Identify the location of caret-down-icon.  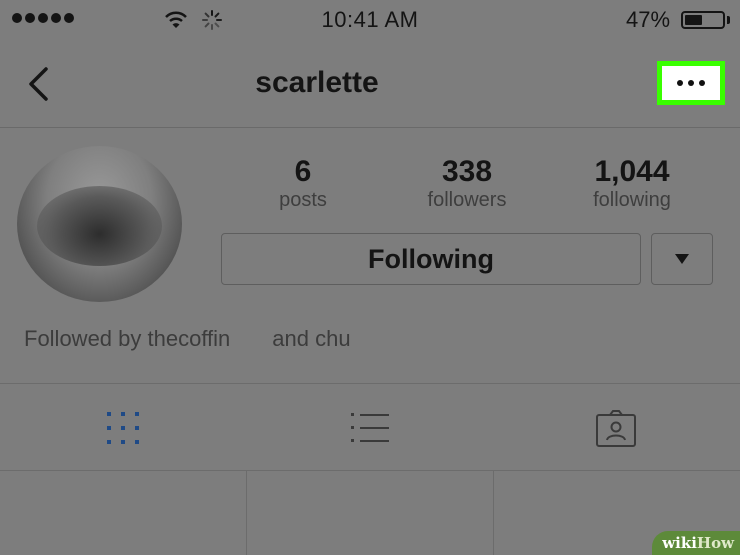
(682, 259).